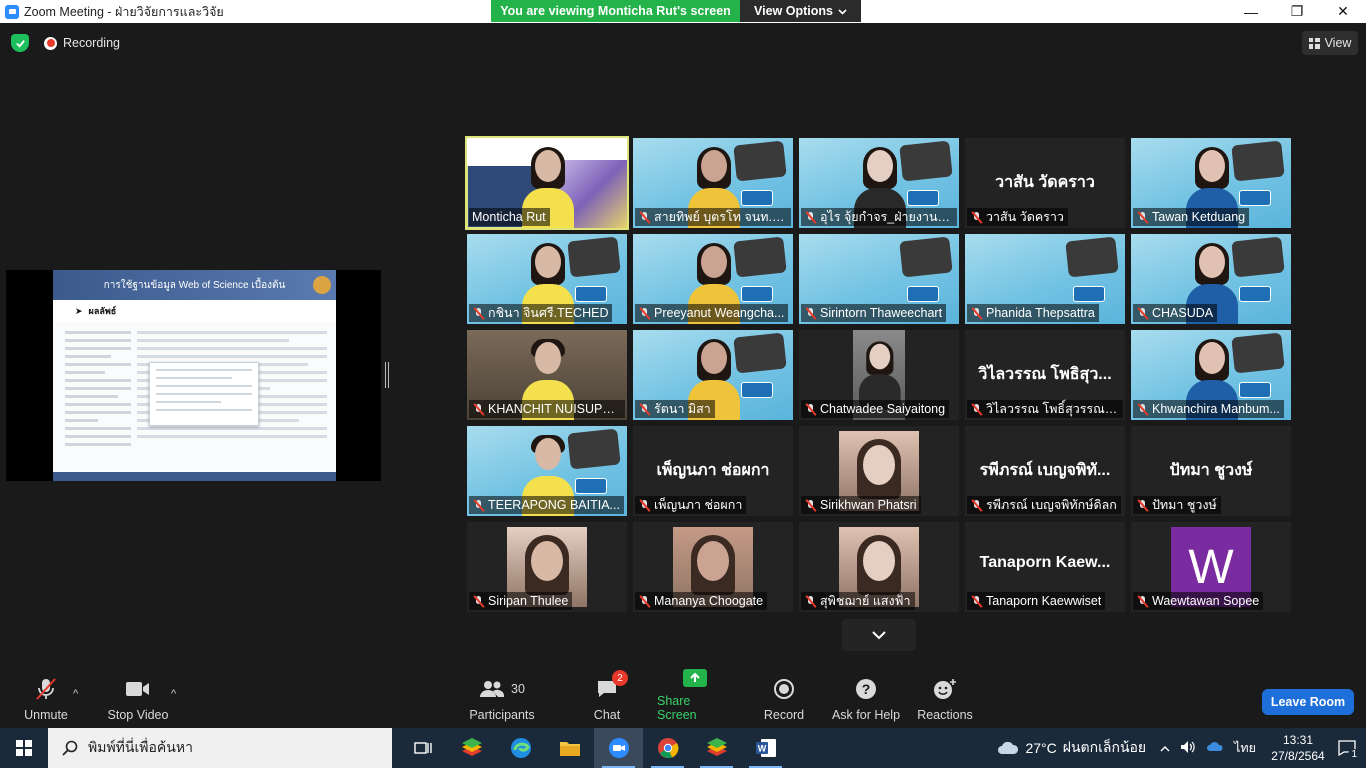 Image resolution: width=1366 pixels, height=768 pixels. Describe the element at coordinates (858, 601) in the screenshot. I see `participant-nameplate: สุพิชฌาย์ แสงฟ้า` at that location.